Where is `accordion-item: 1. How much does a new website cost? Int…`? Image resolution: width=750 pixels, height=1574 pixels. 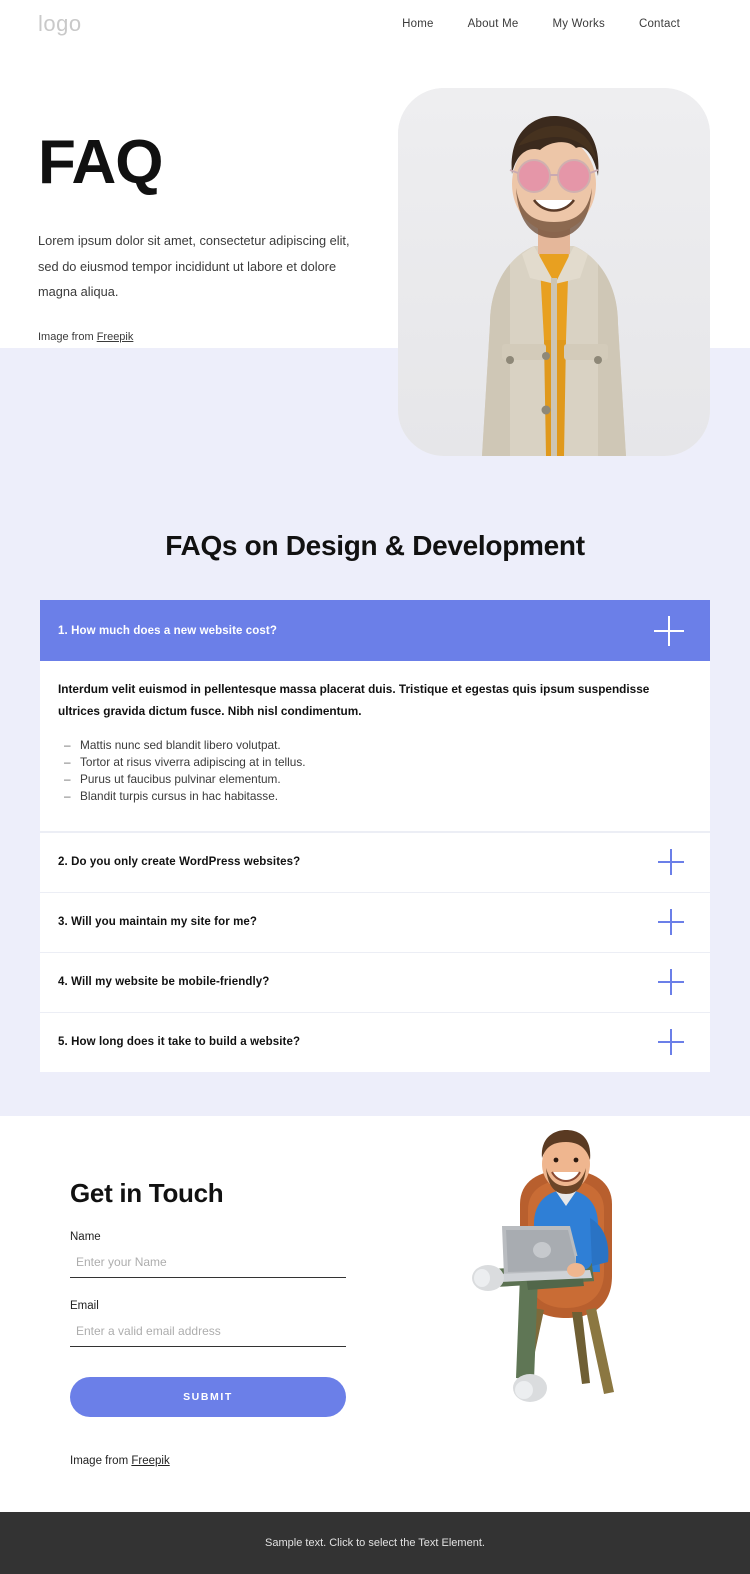
accordion-item: 1. How much does a new website cost? Int… is located at coordinates (375, 716).